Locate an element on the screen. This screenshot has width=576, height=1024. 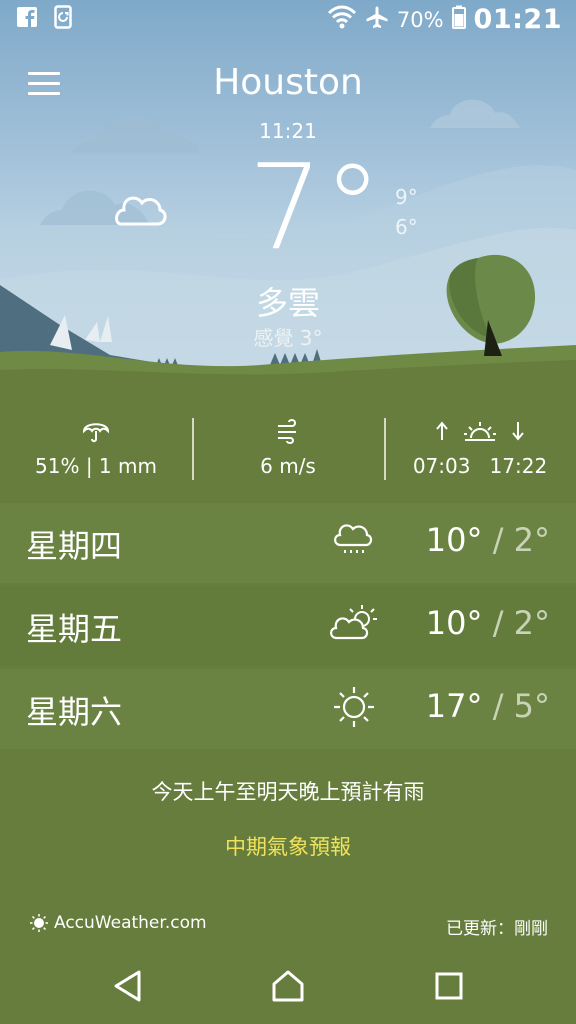
forecast-low: / 5° is located at coordinates (521, 706).